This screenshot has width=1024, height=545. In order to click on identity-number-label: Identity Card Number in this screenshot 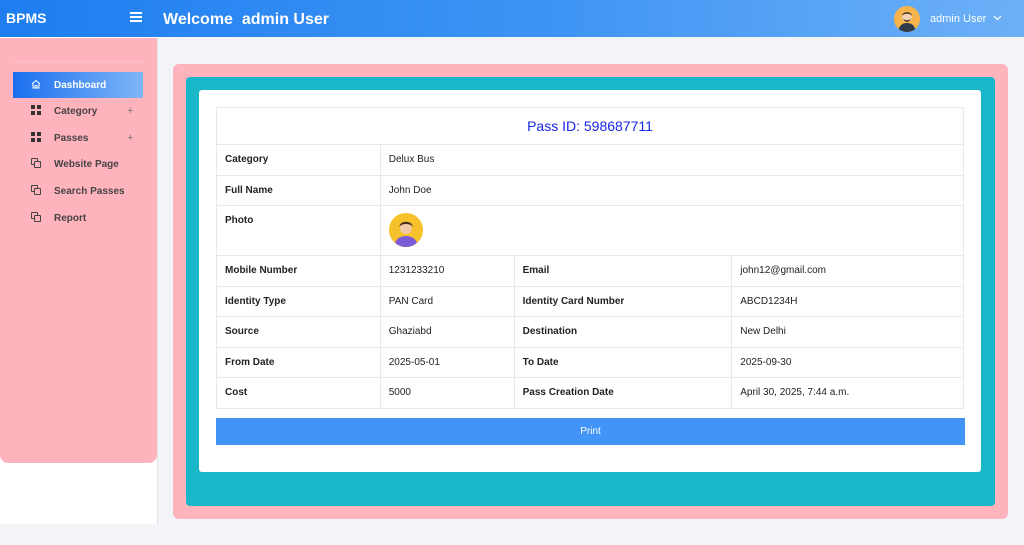, I will do `click(623, 301)`.